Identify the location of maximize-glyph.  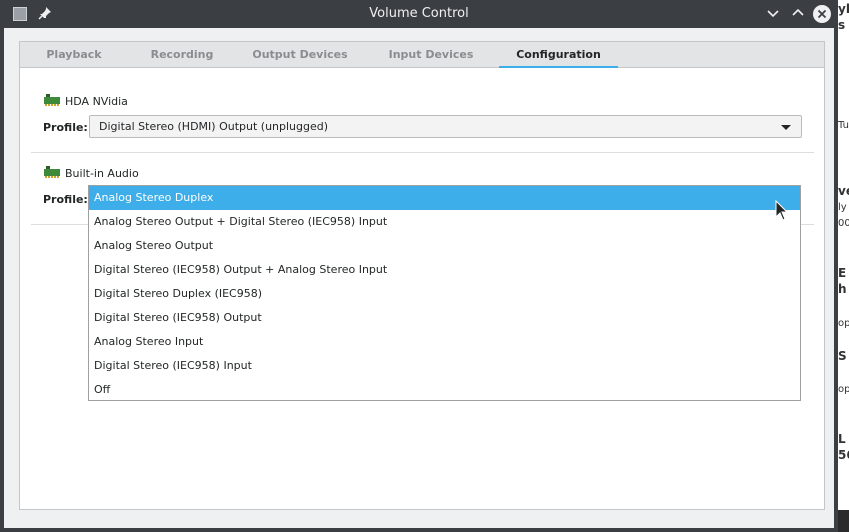
(798, 12).